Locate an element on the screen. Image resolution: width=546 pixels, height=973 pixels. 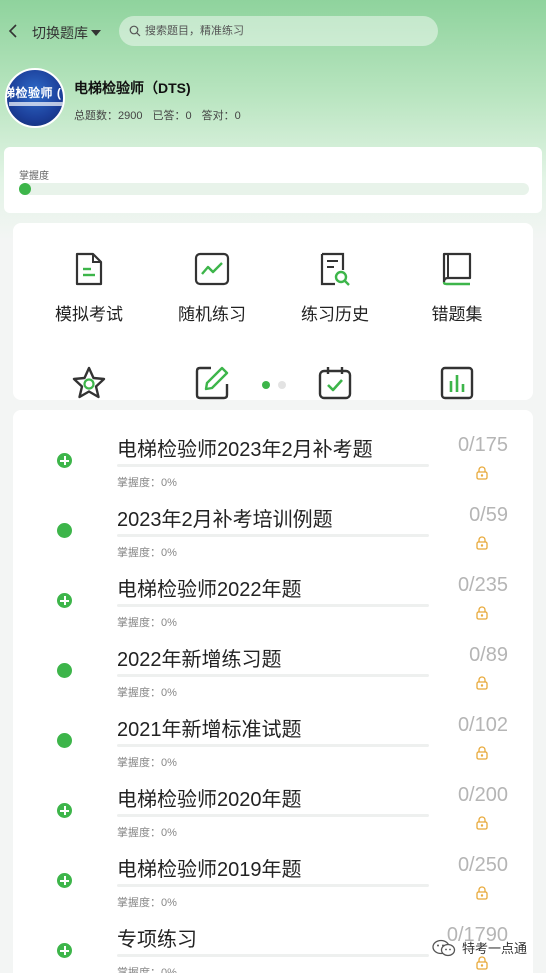
mastery-progress-fill is located at coordinates (25, 189).